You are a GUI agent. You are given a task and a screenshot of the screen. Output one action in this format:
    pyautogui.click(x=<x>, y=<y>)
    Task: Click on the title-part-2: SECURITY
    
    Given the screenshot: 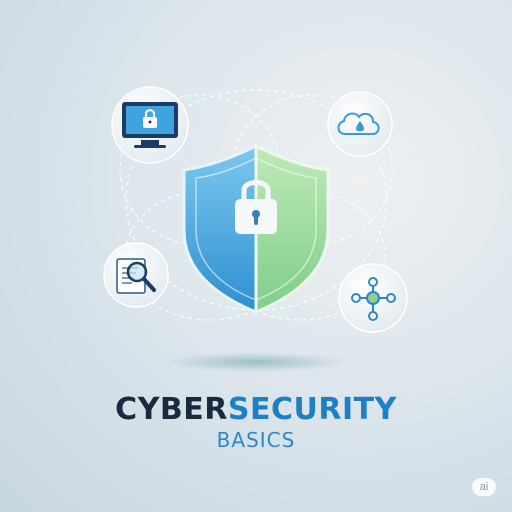 What is the action you would take?
    pyautogui.click(x=312, y=409)
    